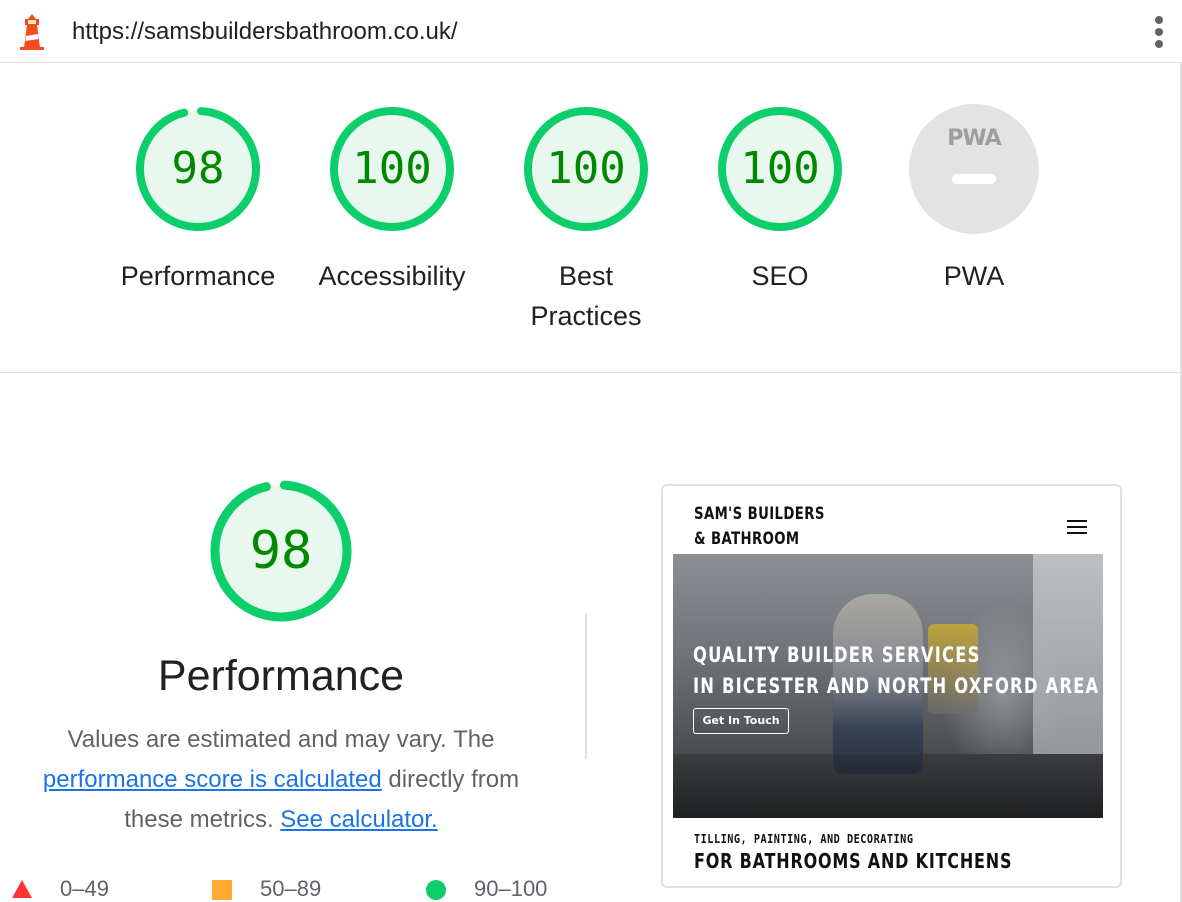  Describe the element at coordinates (198, 276) in the screenshot. I see `gauge-label: Performance` at that location.